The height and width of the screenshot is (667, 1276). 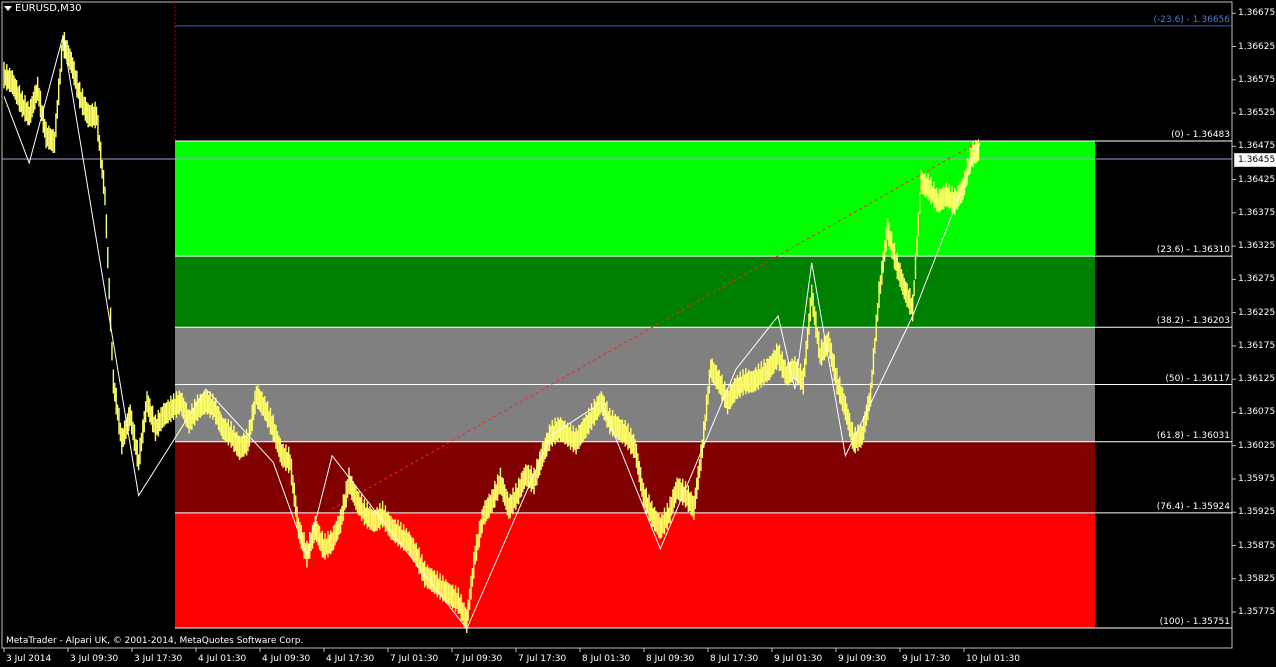 What do you see at coordinates (1257, 545) in the screenshot?
I see `price-tick-label: 1.35875` at bounding box center [1257, 545].